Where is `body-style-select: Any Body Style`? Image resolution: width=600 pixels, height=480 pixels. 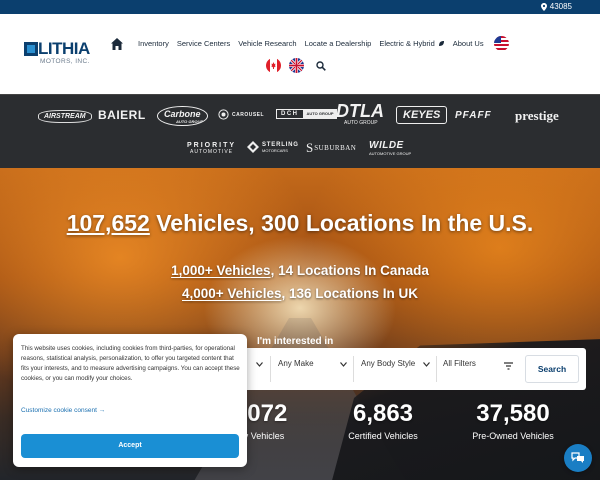 body-style-select: Any Body Style is located at coordinates (388, 363).